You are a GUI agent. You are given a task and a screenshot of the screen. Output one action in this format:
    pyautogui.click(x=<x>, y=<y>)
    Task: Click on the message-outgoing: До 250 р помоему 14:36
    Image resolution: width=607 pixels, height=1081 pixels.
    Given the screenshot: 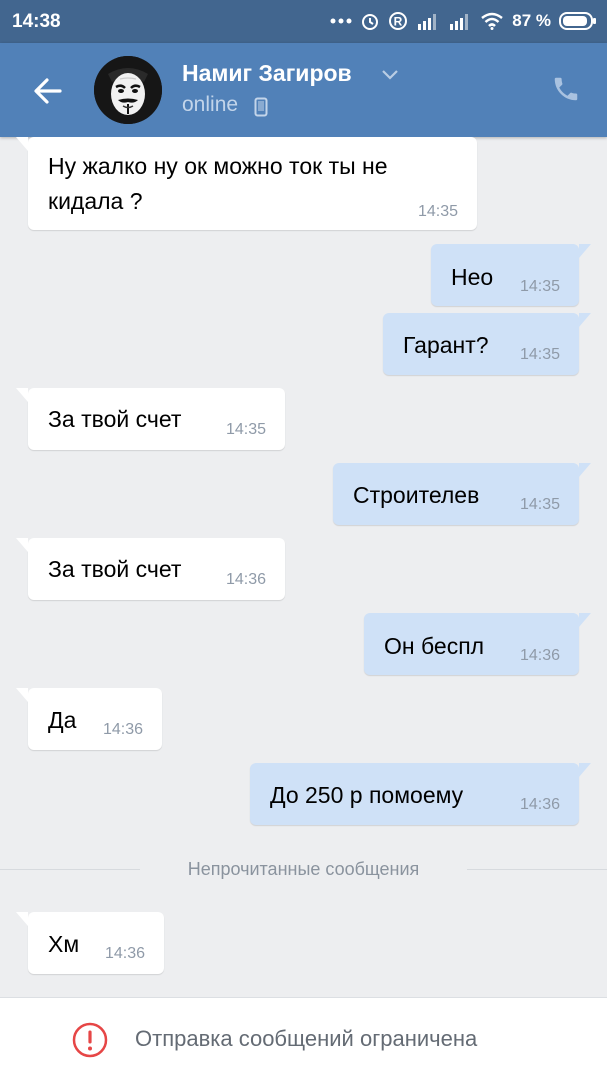 What is the action you would take?
    pyautogui.click(x=420, y=794)
    